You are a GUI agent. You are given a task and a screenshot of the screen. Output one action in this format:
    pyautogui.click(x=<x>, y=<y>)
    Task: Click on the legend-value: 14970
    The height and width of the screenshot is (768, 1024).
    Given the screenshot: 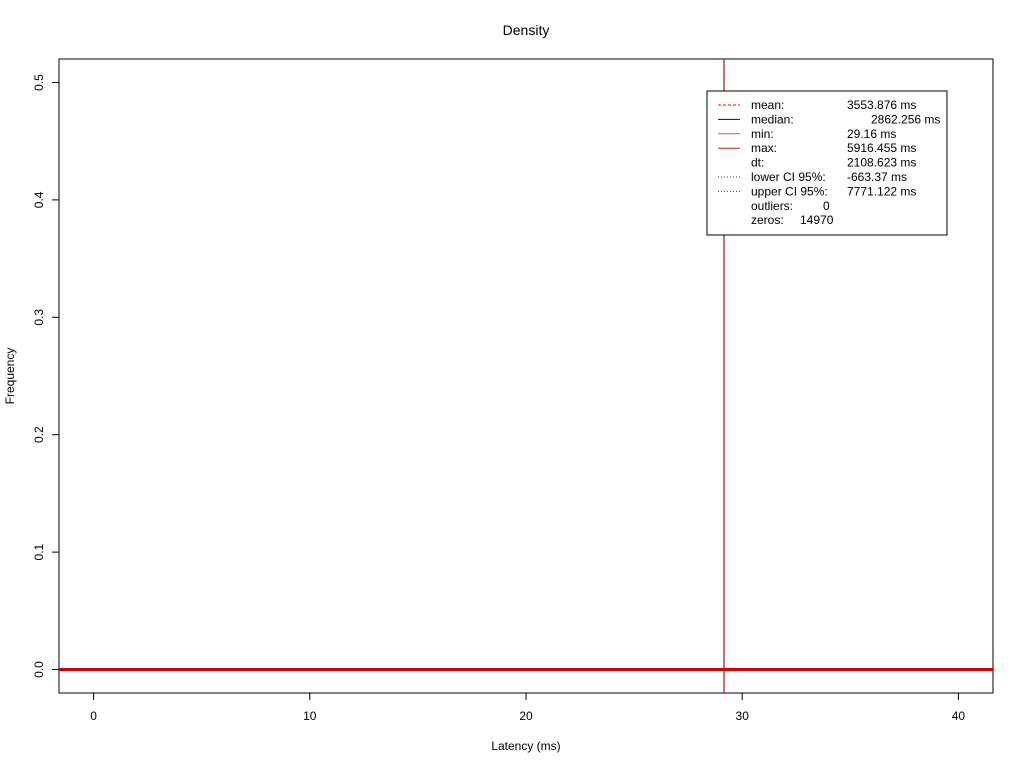 What is the action you would take?
    pyautogui.click(x=817, y=220)
    